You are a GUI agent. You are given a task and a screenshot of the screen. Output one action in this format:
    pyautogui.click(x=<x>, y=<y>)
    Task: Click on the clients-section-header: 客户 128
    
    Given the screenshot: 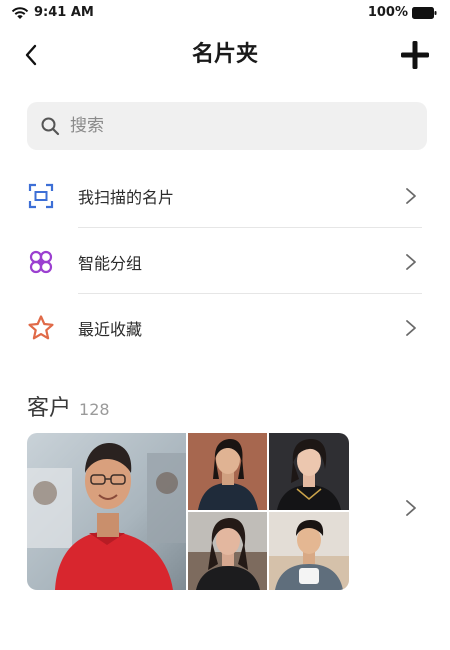 What is the action you would take?
    pyautogui.click(x=68, y=406)
    